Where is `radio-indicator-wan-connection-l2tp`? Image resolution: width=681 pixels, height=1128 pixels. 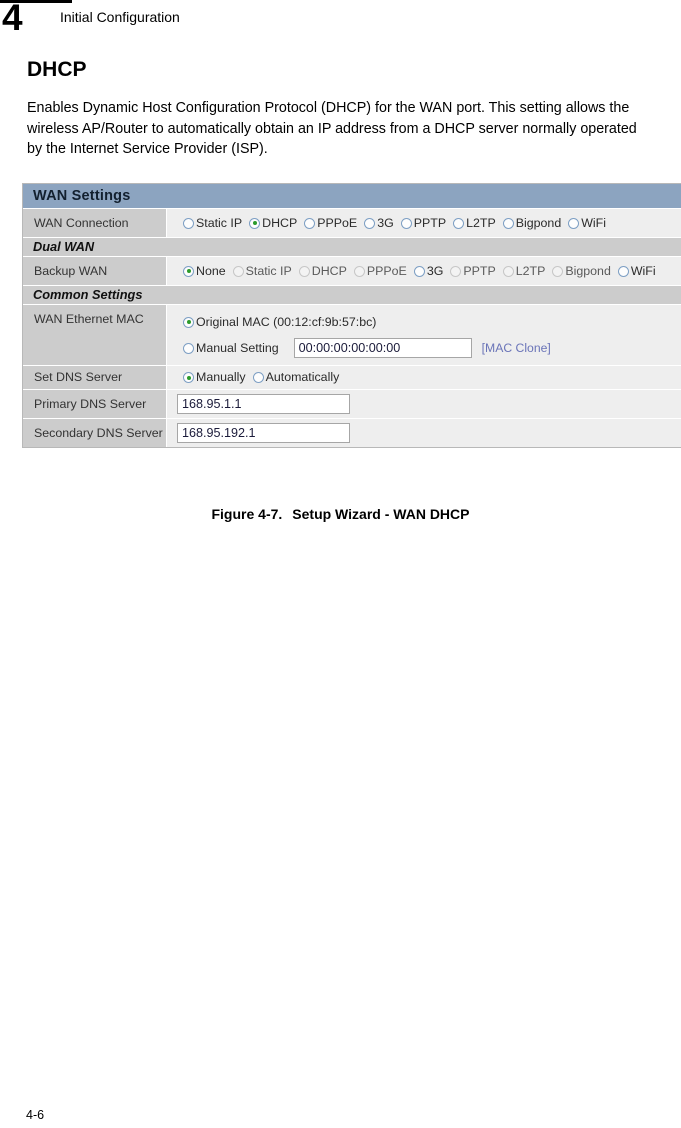 radio-indicator-wan-connection-l2tp is located at coordinates (459, 223).